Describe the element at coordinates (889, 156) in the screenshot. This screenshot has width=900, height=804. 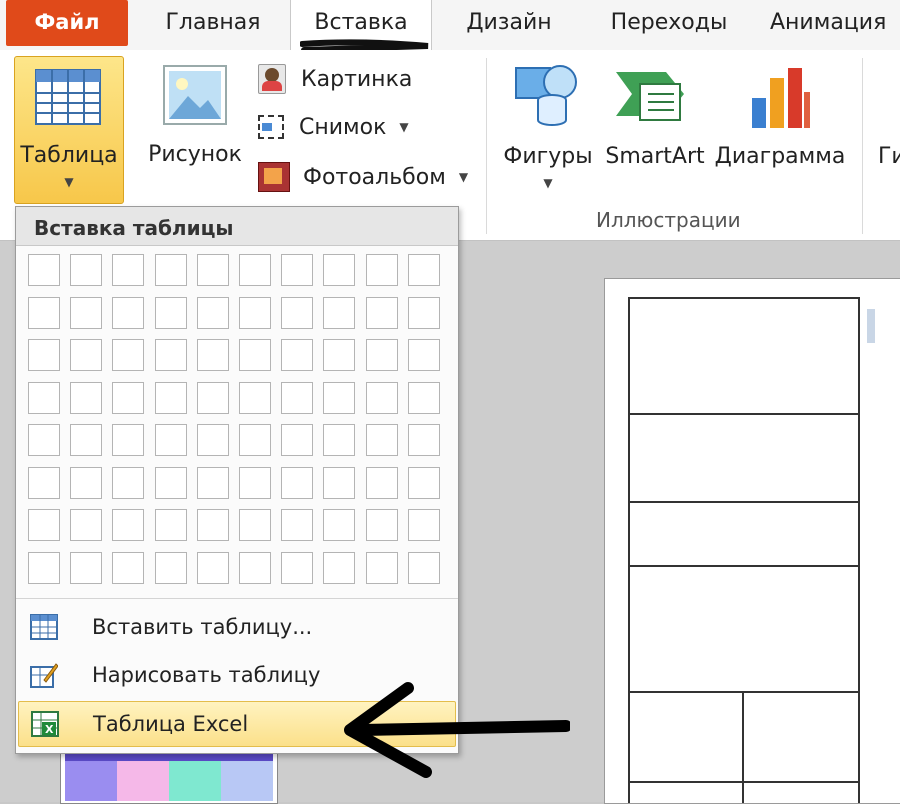
I see `hyperlink-button-partial: Ги` at that location.